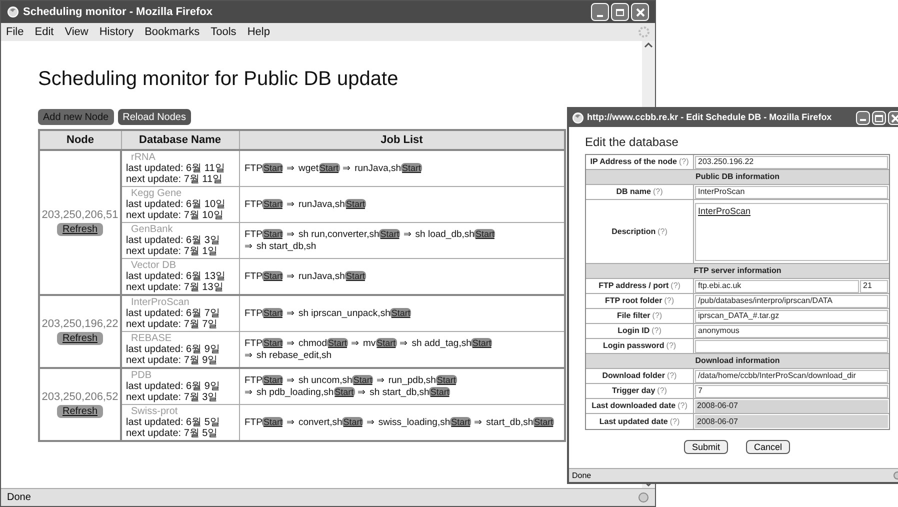 The height and width of the screenshot is (507, 898). I want to click on database-name: PDB, so click(141, 375).